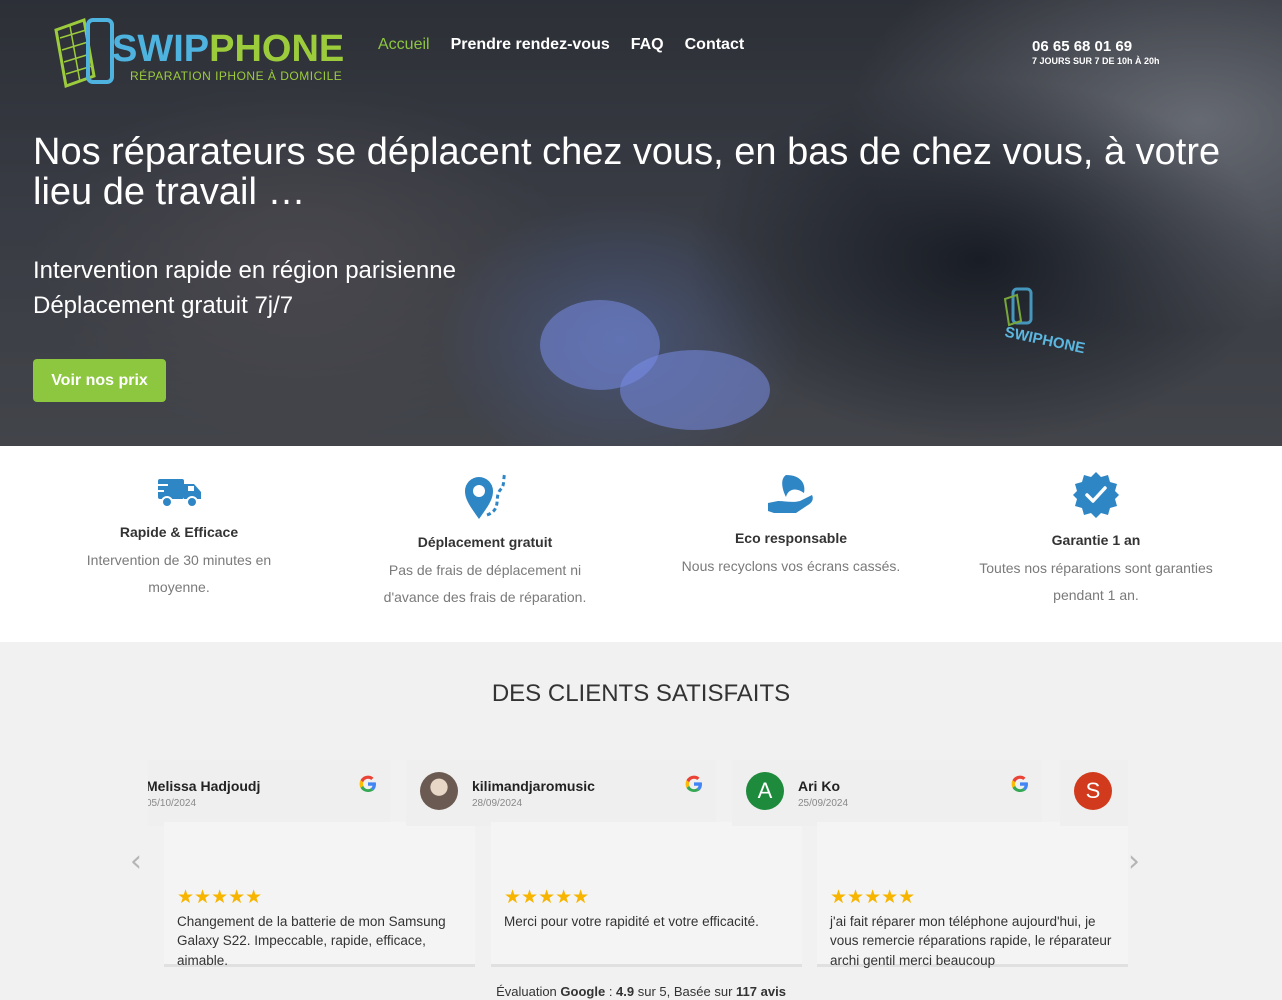 This screenshot has width=1282, height=1000. What do you see at coordinates (236, 76) in the screenshot?
I see `logo-tagline: RÉPARATION IPHONE À DOMICILE` at bounding box center [236, 76].